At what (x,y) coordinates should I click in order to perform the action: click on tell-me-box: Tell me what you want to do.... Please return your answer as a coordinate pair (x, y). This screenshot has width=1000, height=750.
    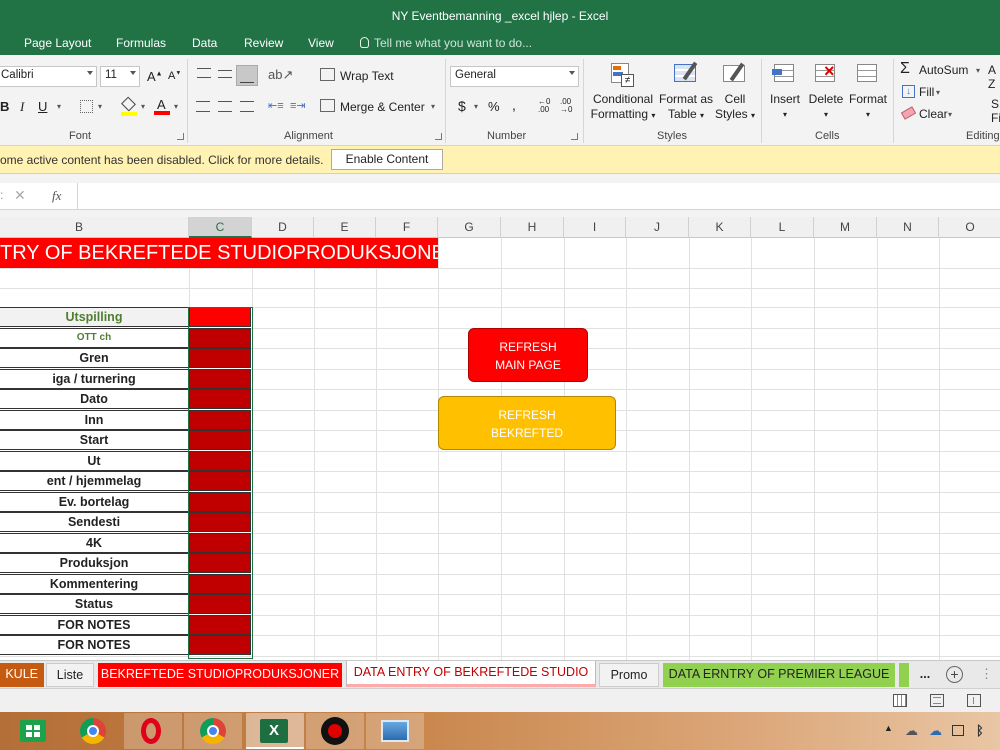
    Looking at the image, I should click on (446, 43).